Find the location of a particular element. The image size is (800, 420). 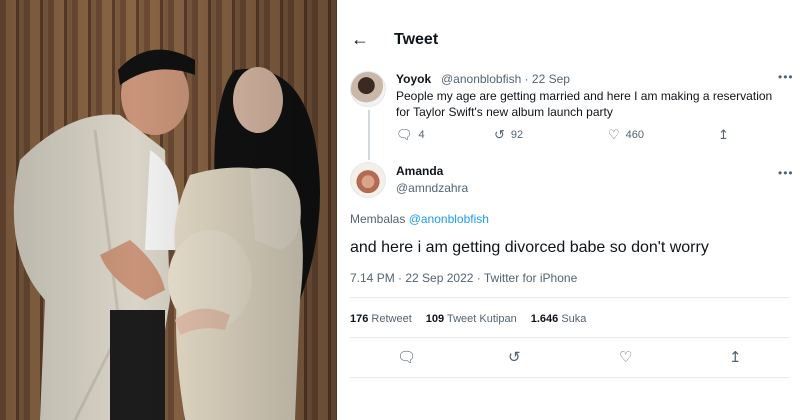

like-stat-label: Suka is located at coordinates (574, 319).